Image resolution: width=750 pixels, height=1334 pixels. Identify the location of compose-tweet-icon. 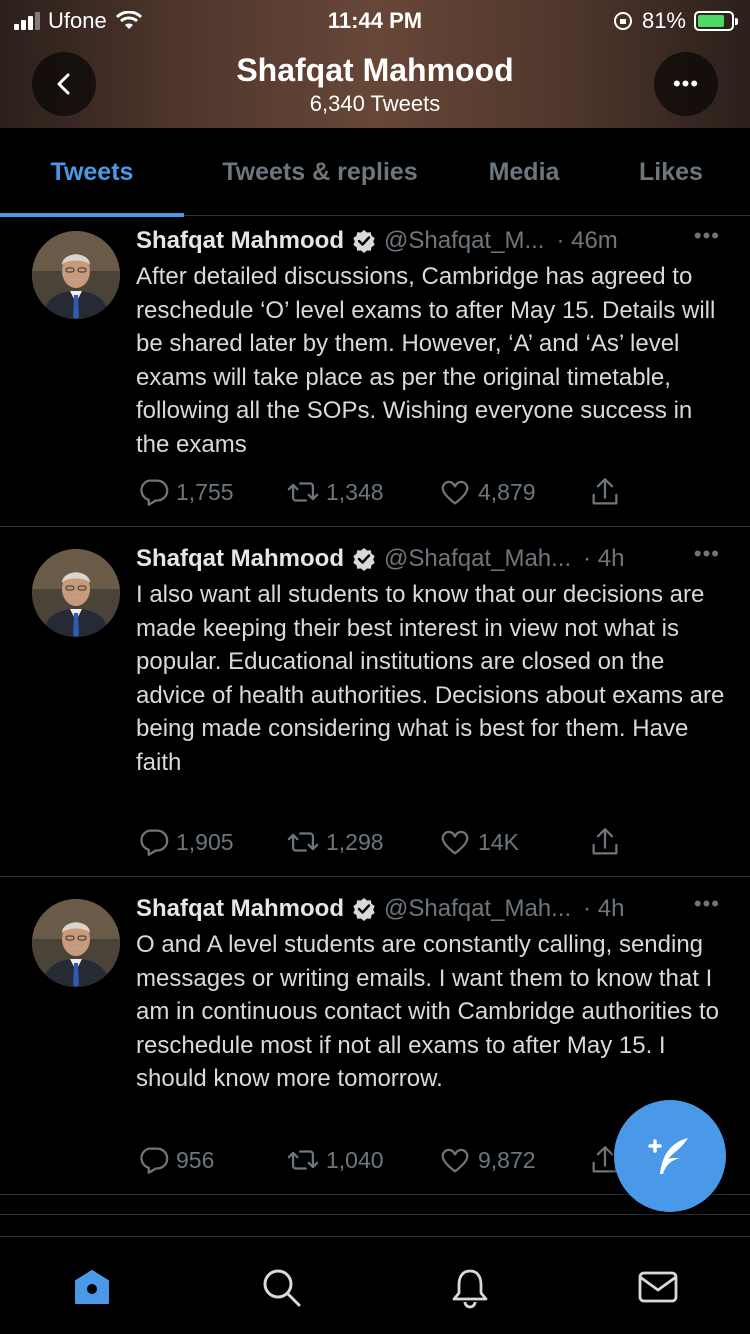
(668, 1156).